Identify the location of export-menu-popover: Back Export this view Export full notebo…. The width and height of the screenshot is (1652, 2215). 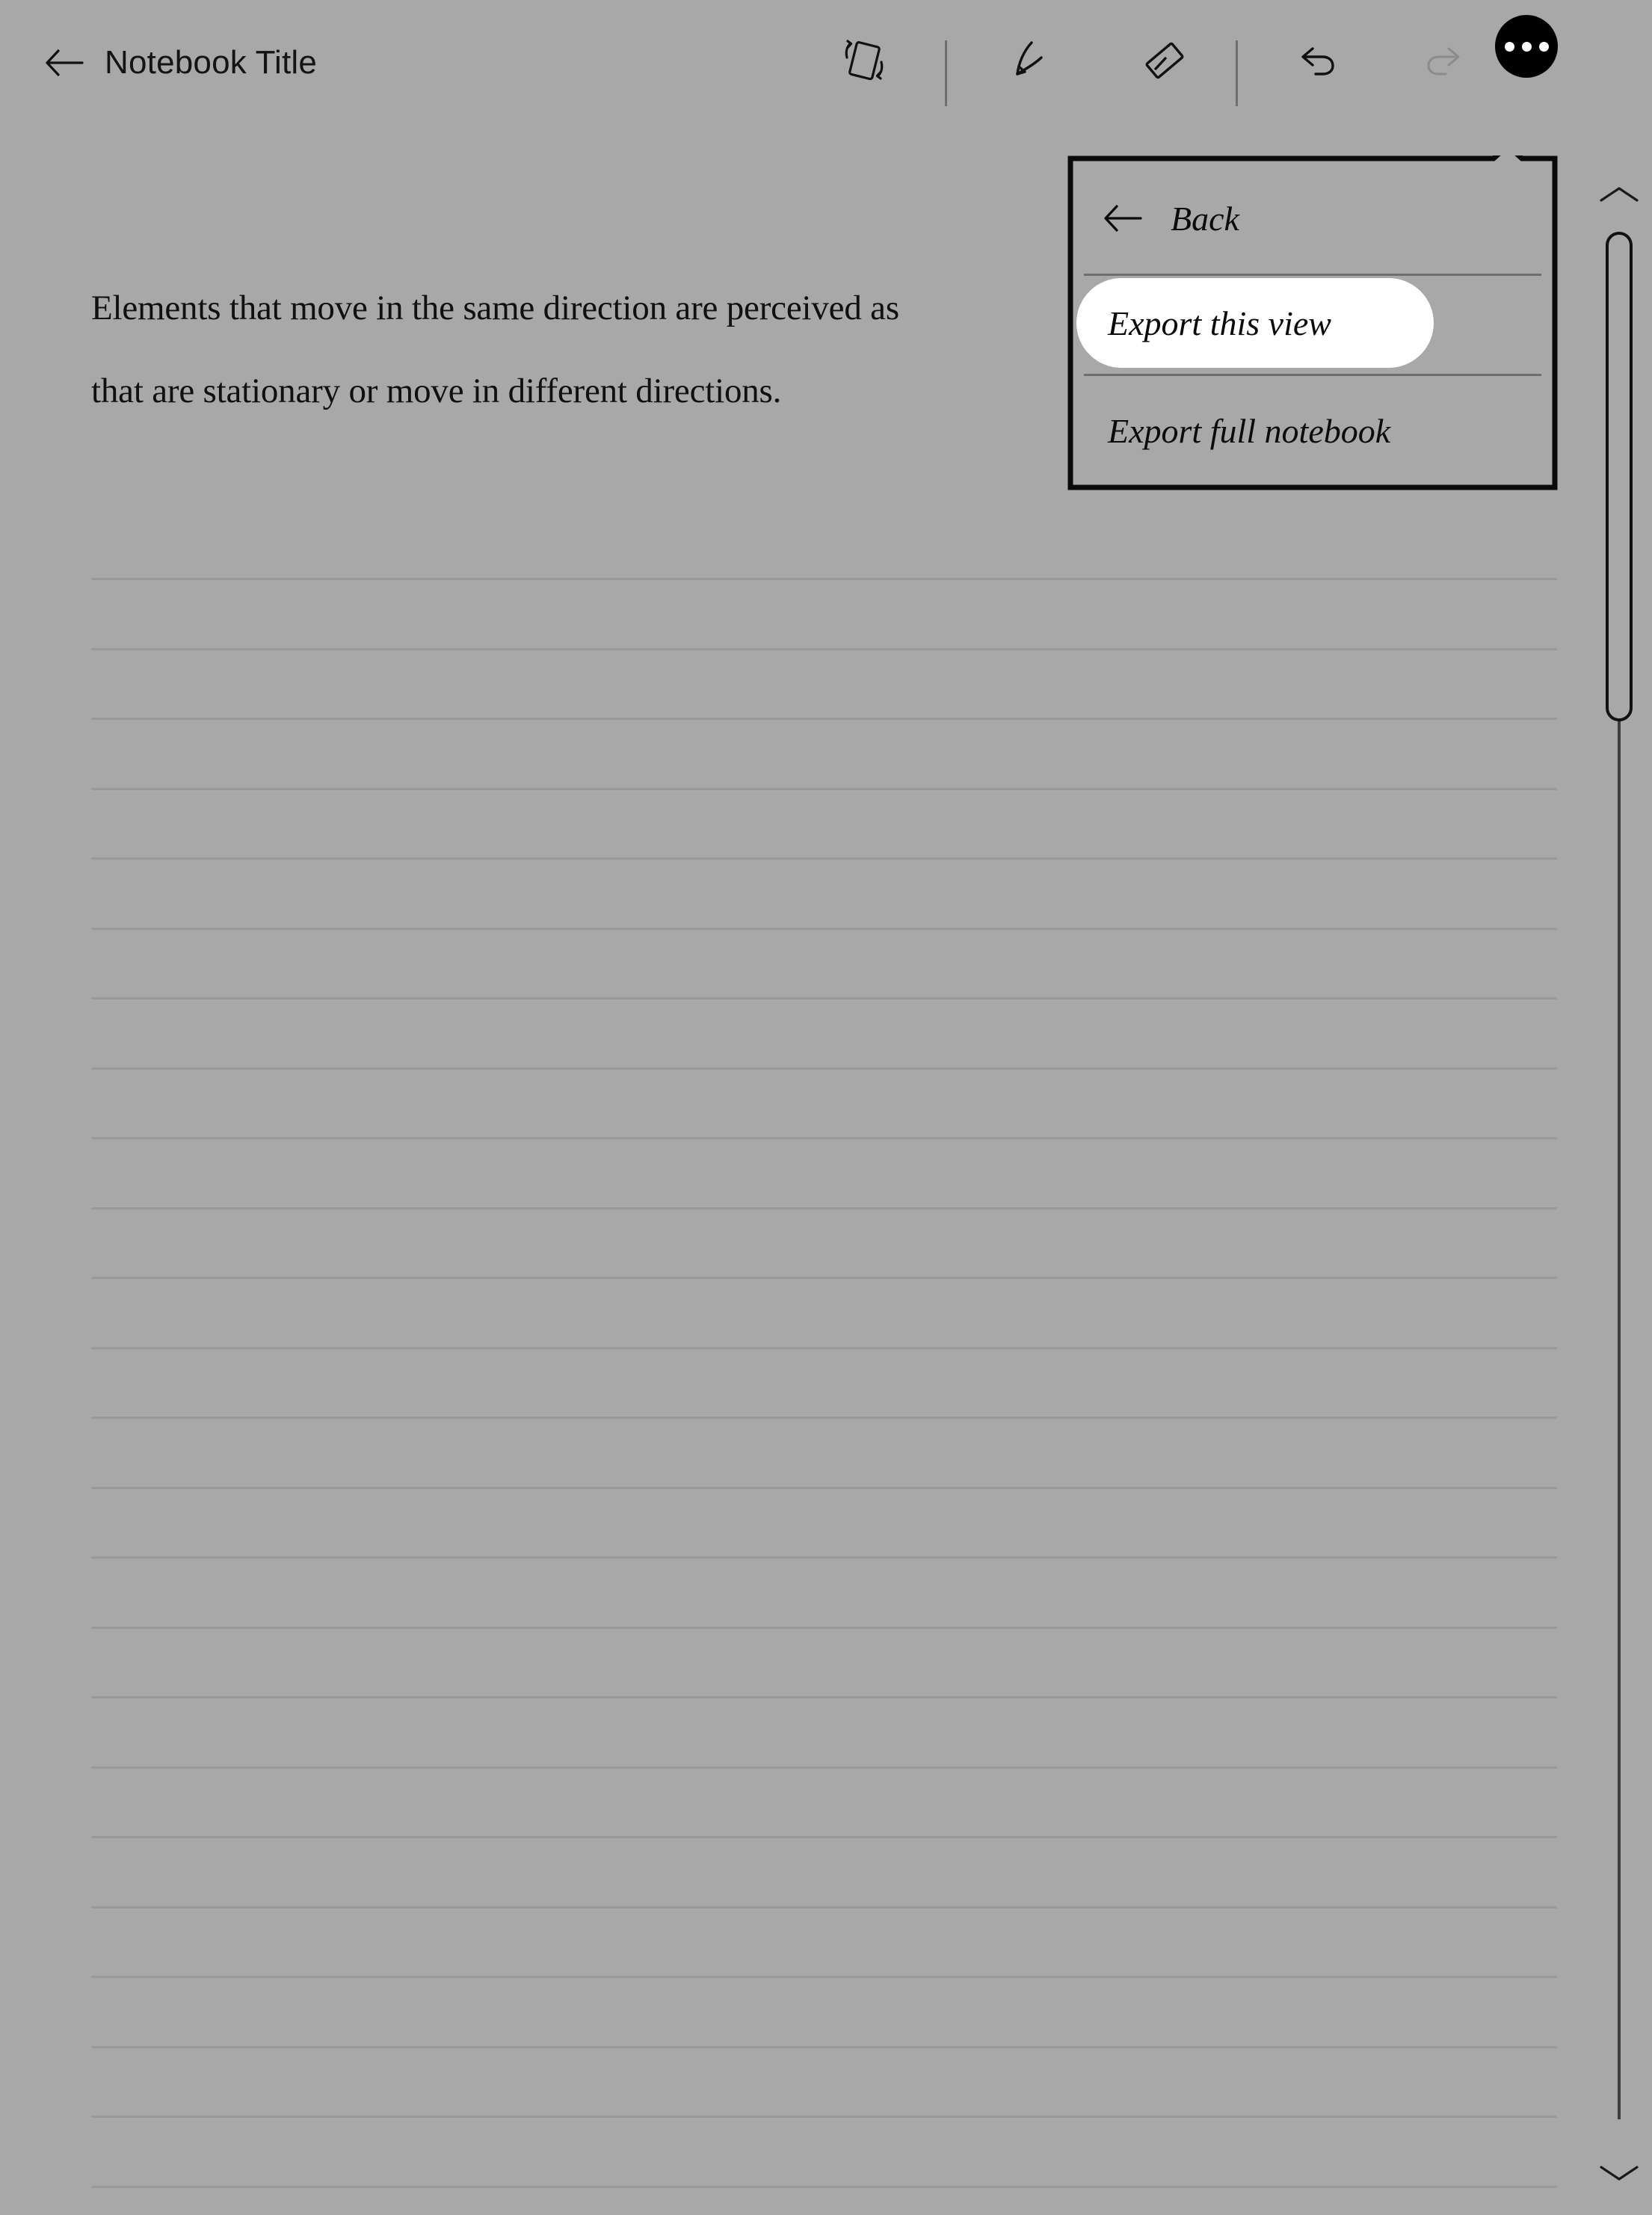
(1313, 322).